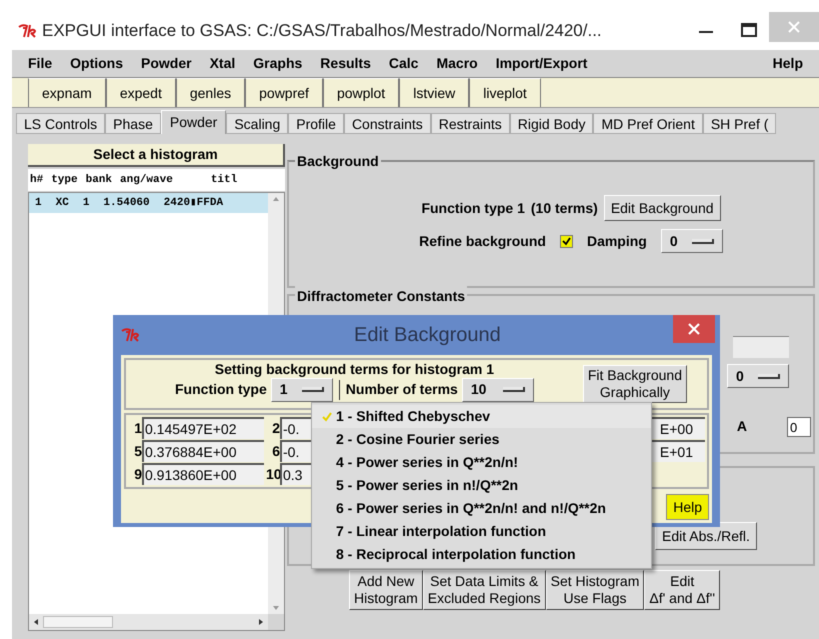 This screenshot has width=819, height=639. I want to click on column-header: h#, so click(37, 180).